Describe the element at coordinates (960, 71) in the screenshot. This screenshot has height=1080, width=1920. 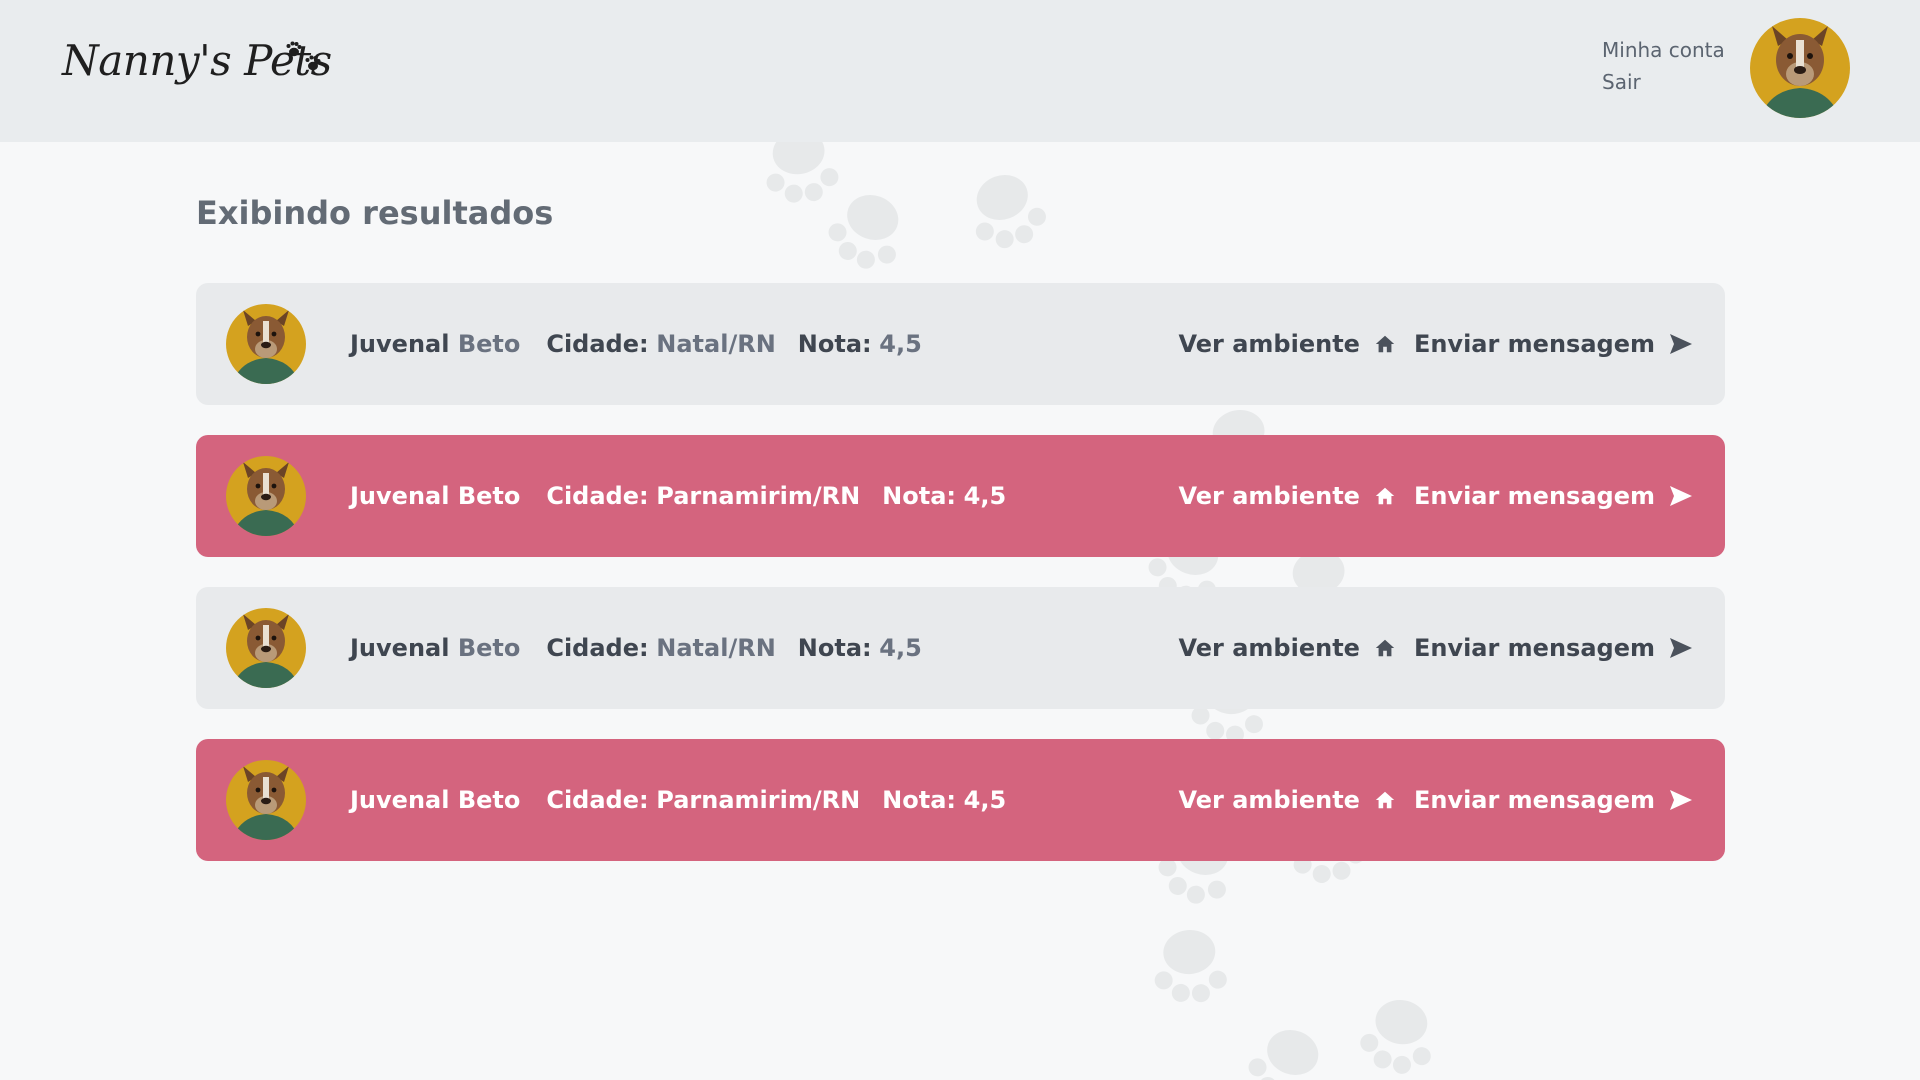
I see `app-header: Nanny's Pets Minha conta Sair` at that location.